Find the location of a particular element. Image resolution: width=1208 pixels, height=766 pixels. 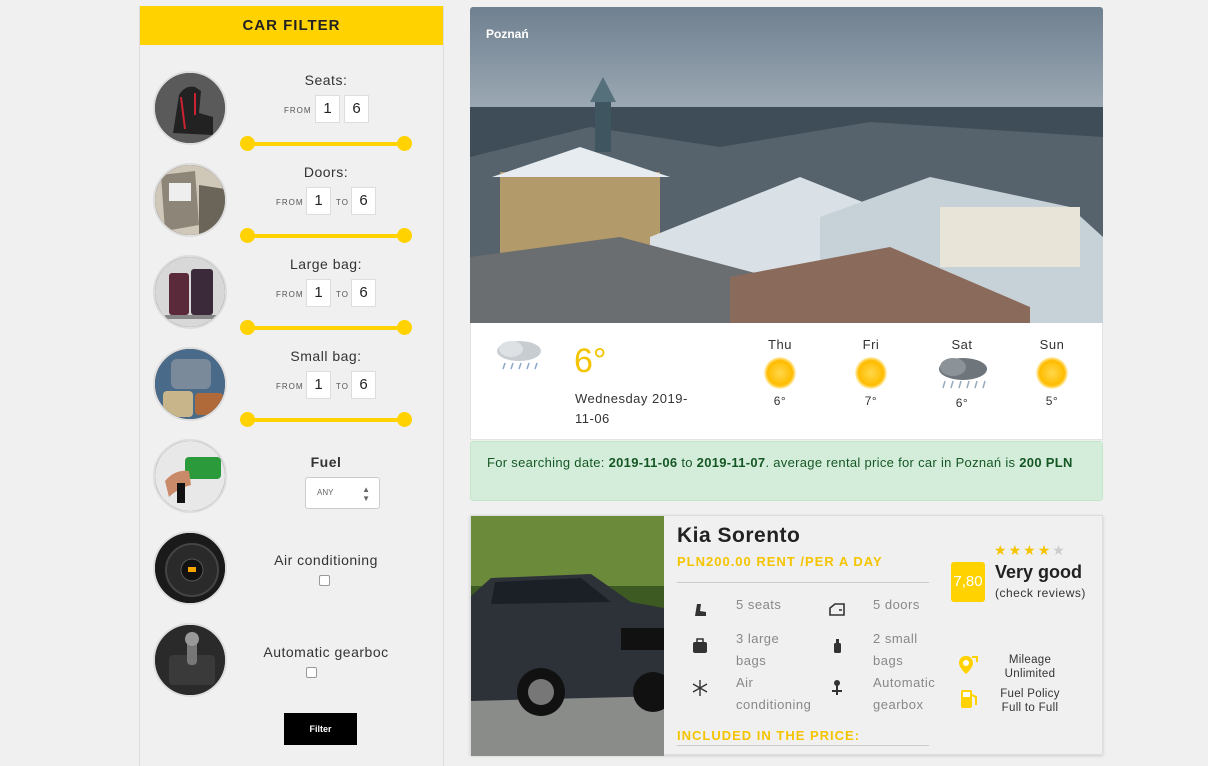

fuel-policy-info: Fuel Policy Full to Full is located at coordinates (1030, 701).